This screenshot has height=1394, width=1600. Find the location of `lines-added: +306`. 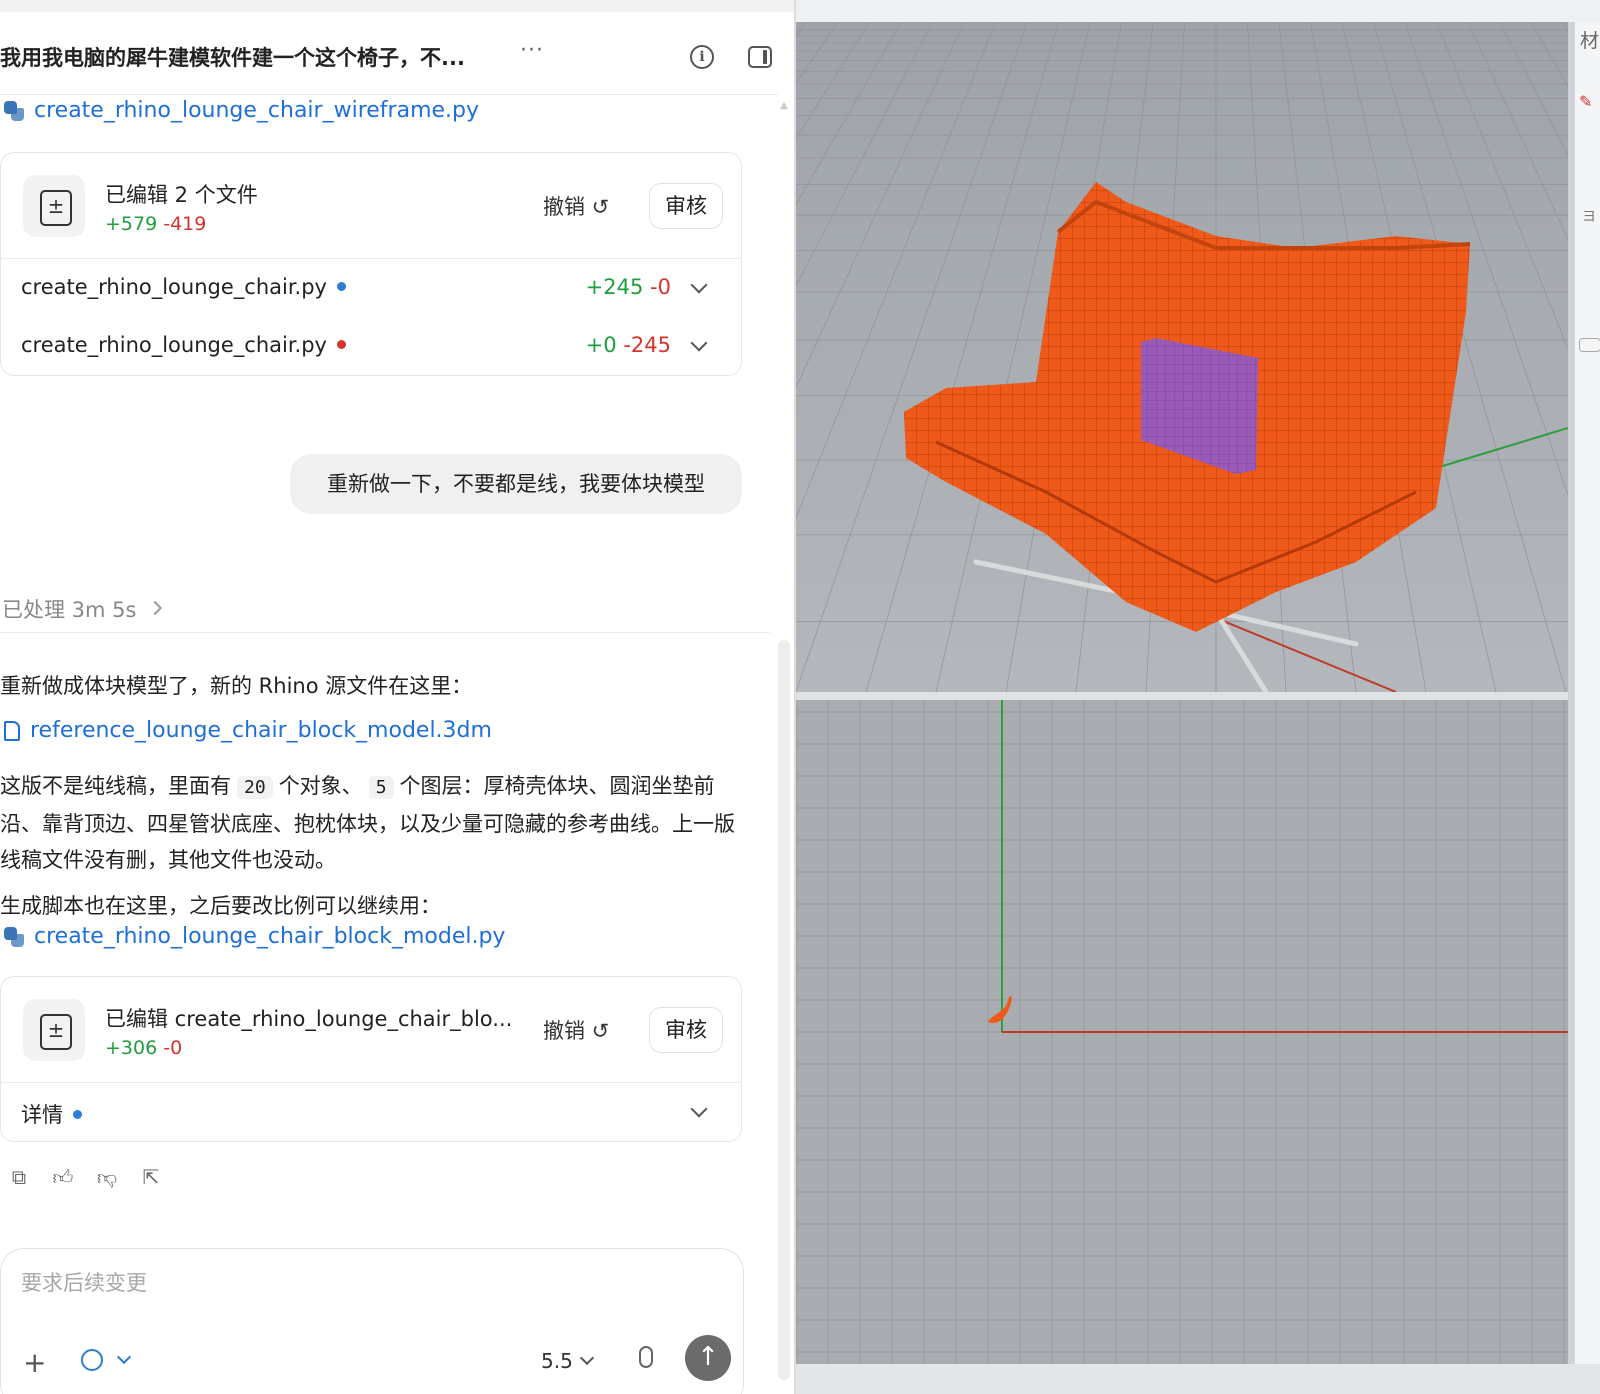

lines-added: +306 is located at coordinates (131, 1048).